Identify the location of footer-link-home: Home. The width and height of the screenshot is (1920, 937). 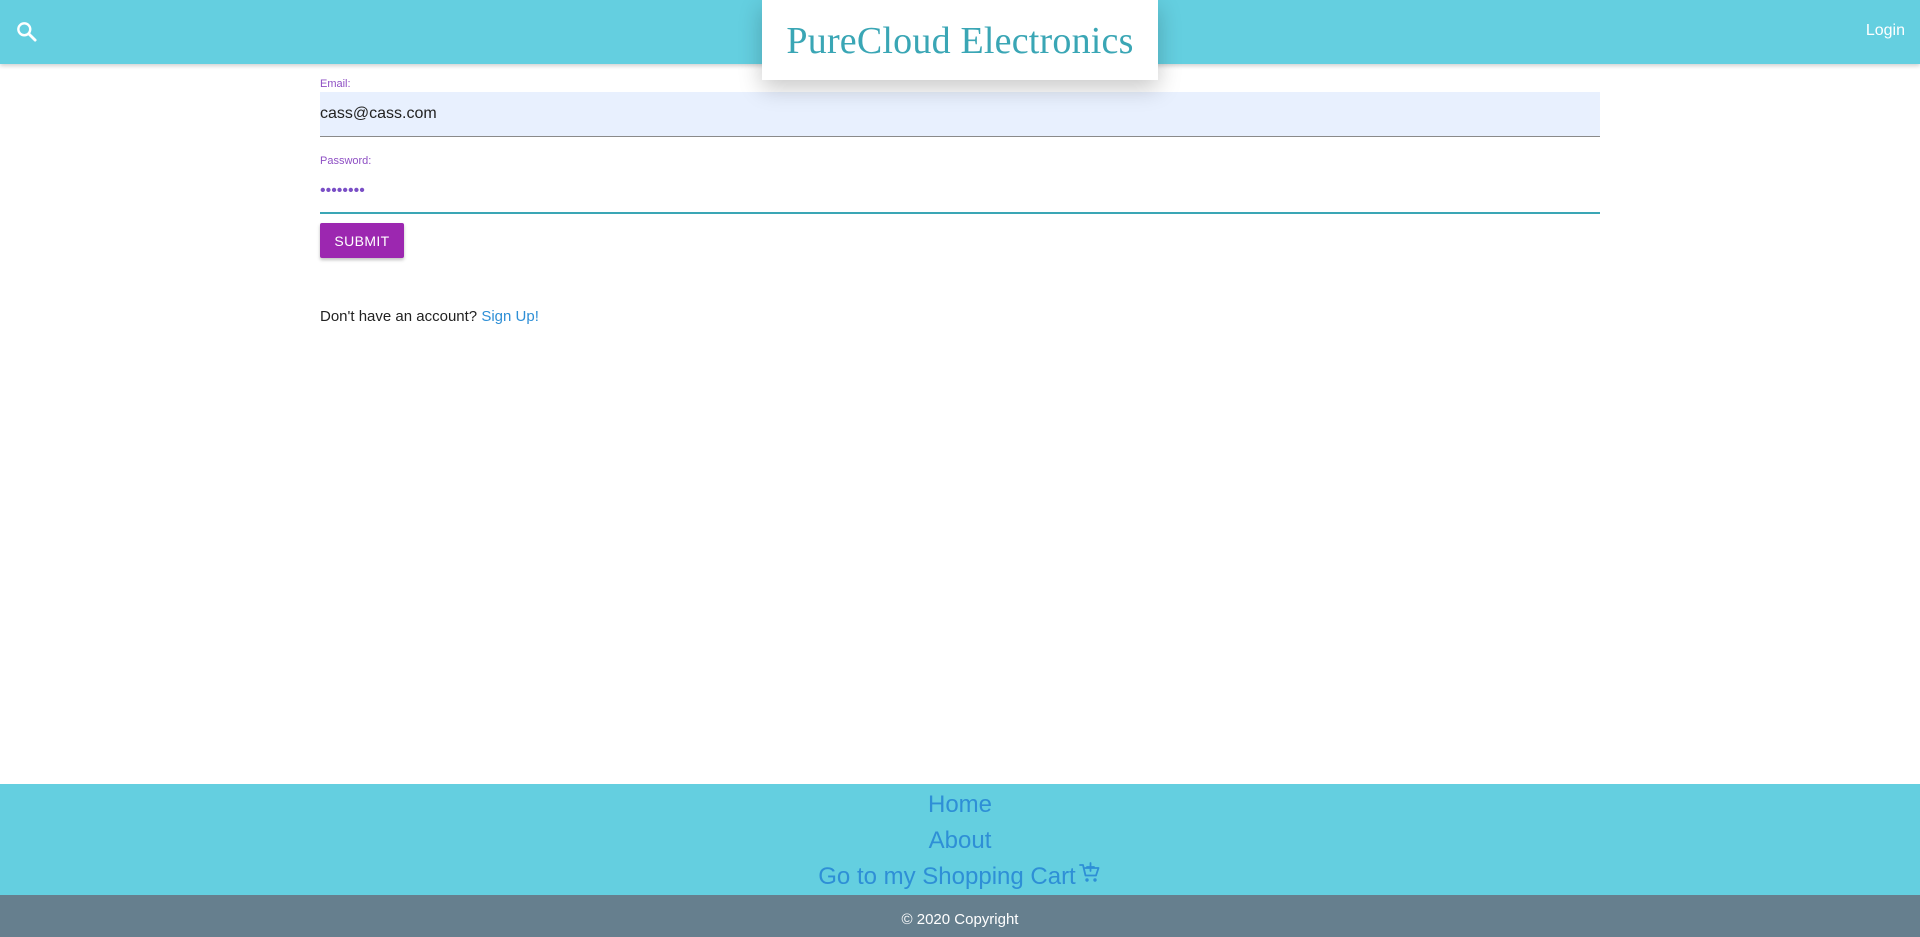
(960, 805).